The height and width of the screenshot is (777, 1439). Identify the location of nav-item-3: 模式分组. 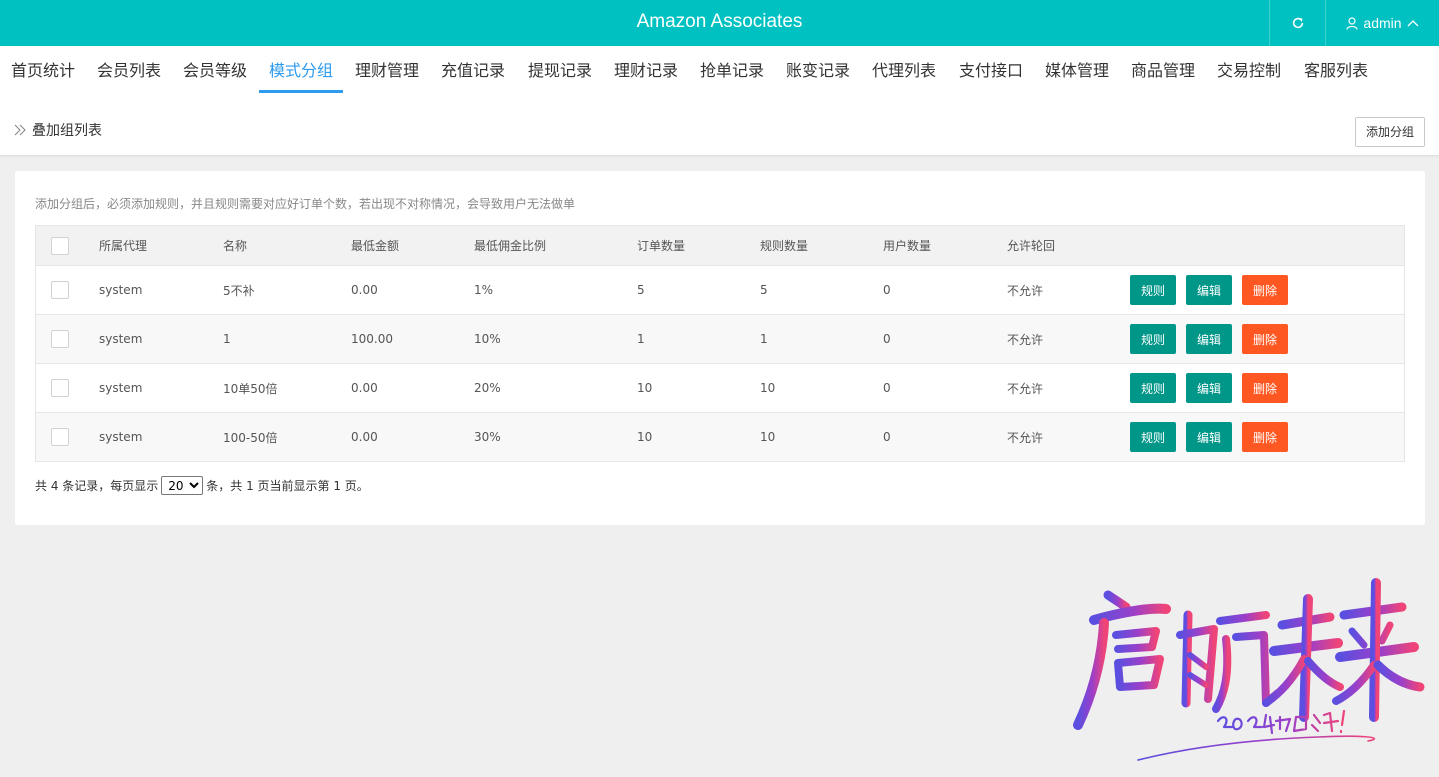
(301, 69).